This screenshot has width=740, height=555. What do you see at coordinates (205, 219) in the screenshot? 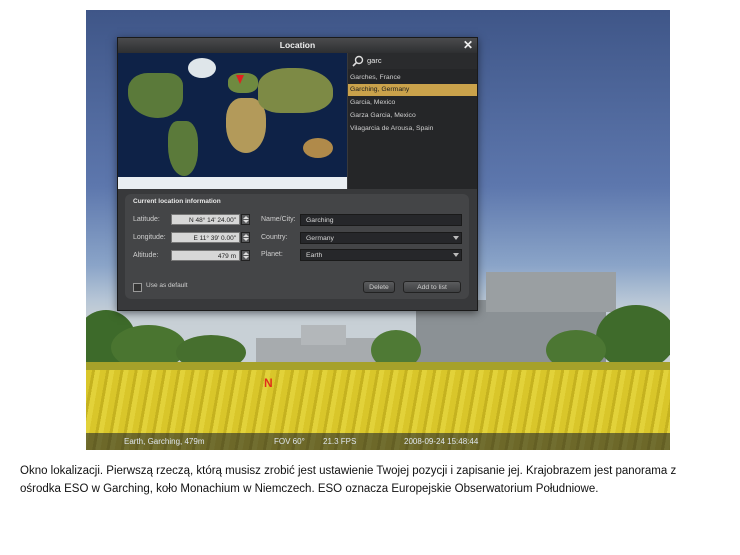
I see `latitude-field: N 48° 14' 24.00"` at bounding box center [205, 219].